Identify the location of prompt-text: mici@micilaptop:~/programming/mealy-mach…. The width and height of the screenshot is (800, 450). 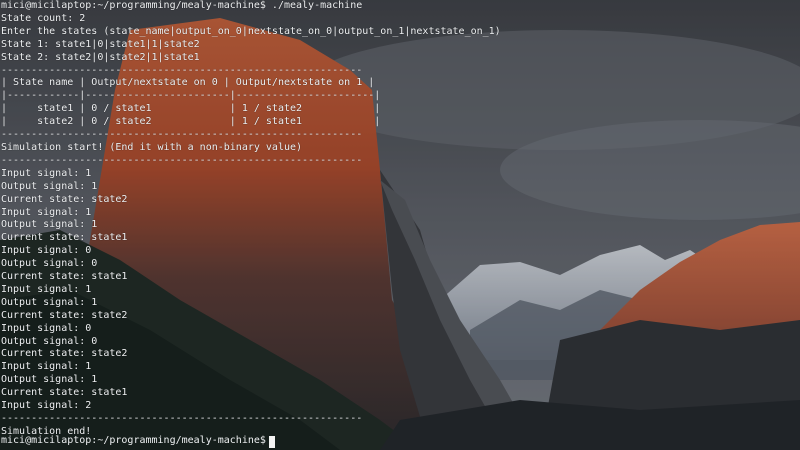
(133, 441).